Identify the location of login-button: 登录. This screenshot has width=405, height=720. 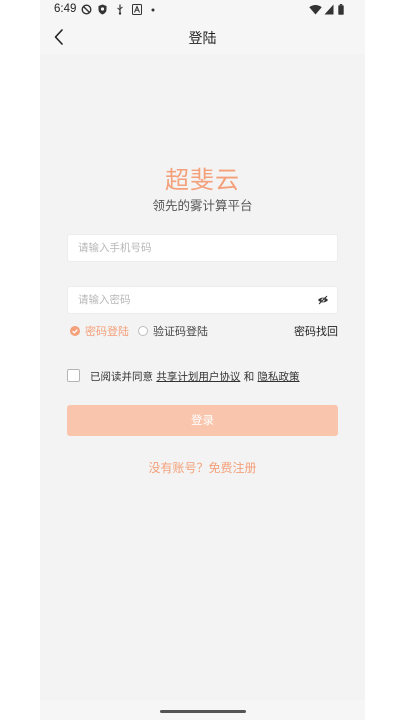
(202, 420).